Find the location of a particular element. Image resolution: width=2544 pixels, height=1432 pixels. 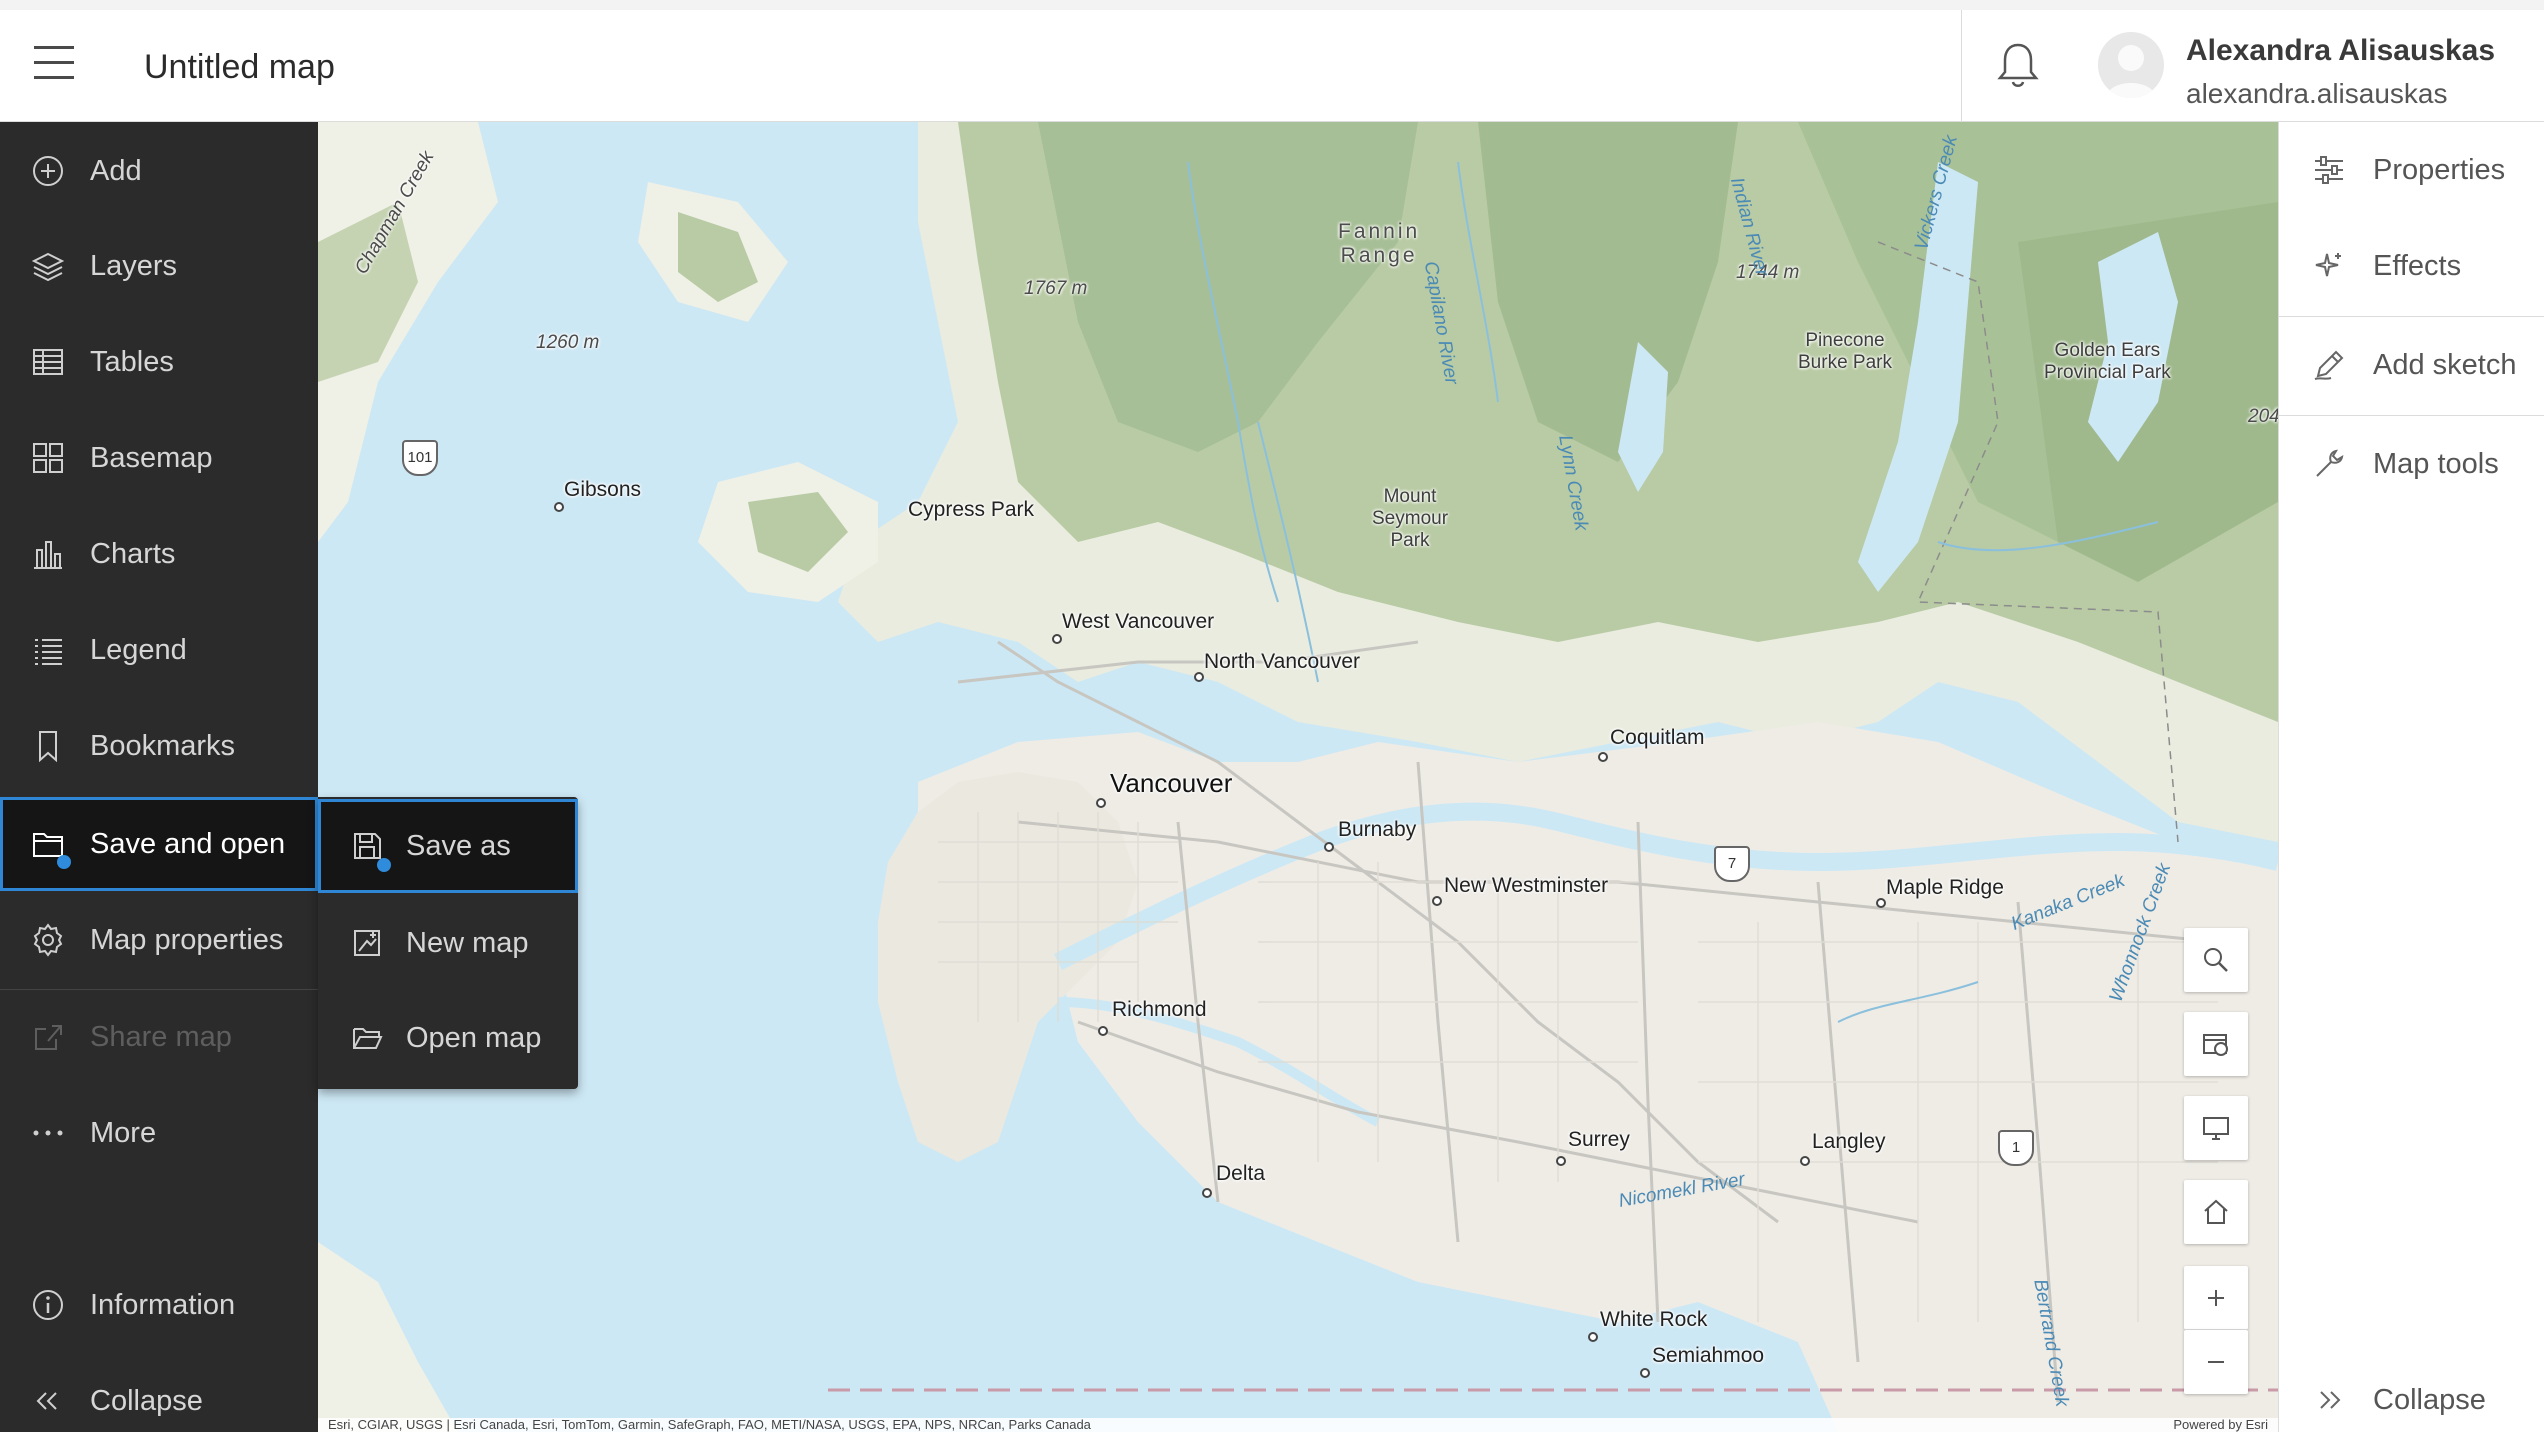

map-home-button is located at coordinates (2216, 1212).